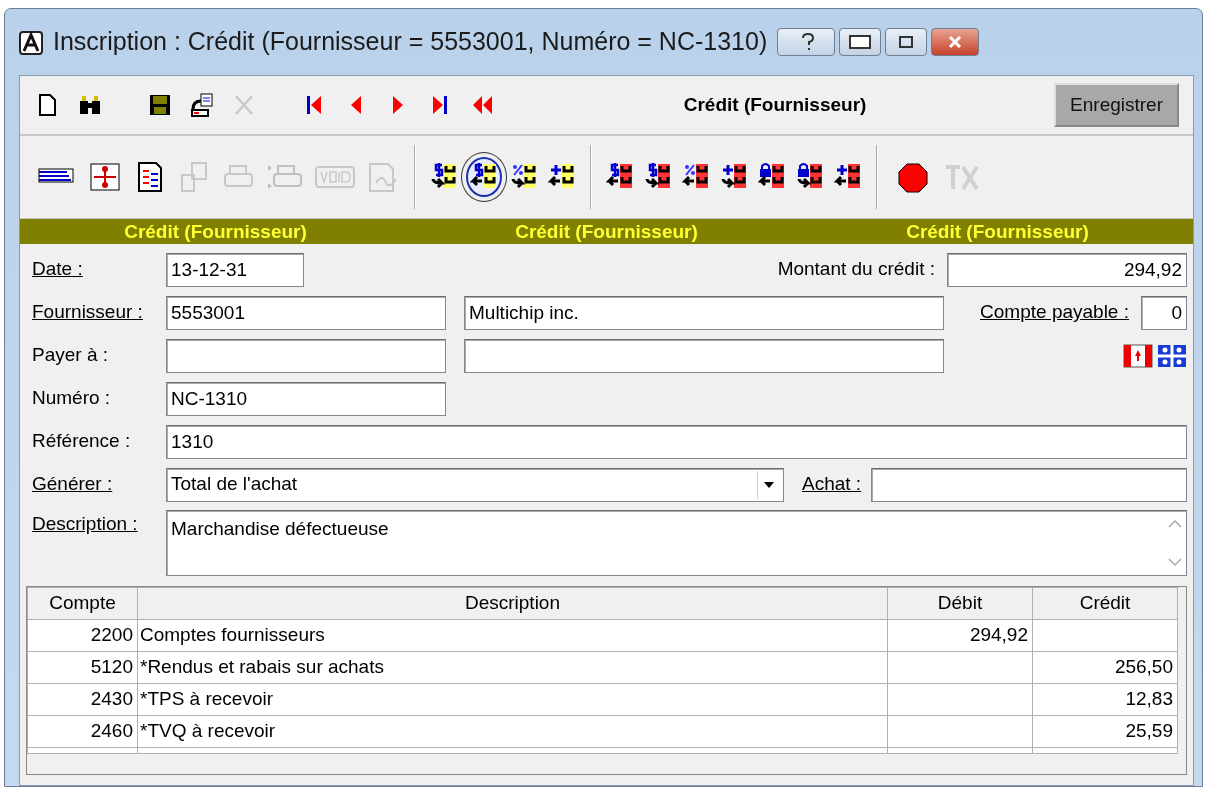 The width and height of the screenshot is (1207, 787). Describe the element at coordinates (960, 635) in the screenshot. I see `table-cell: 294,92` at that location.